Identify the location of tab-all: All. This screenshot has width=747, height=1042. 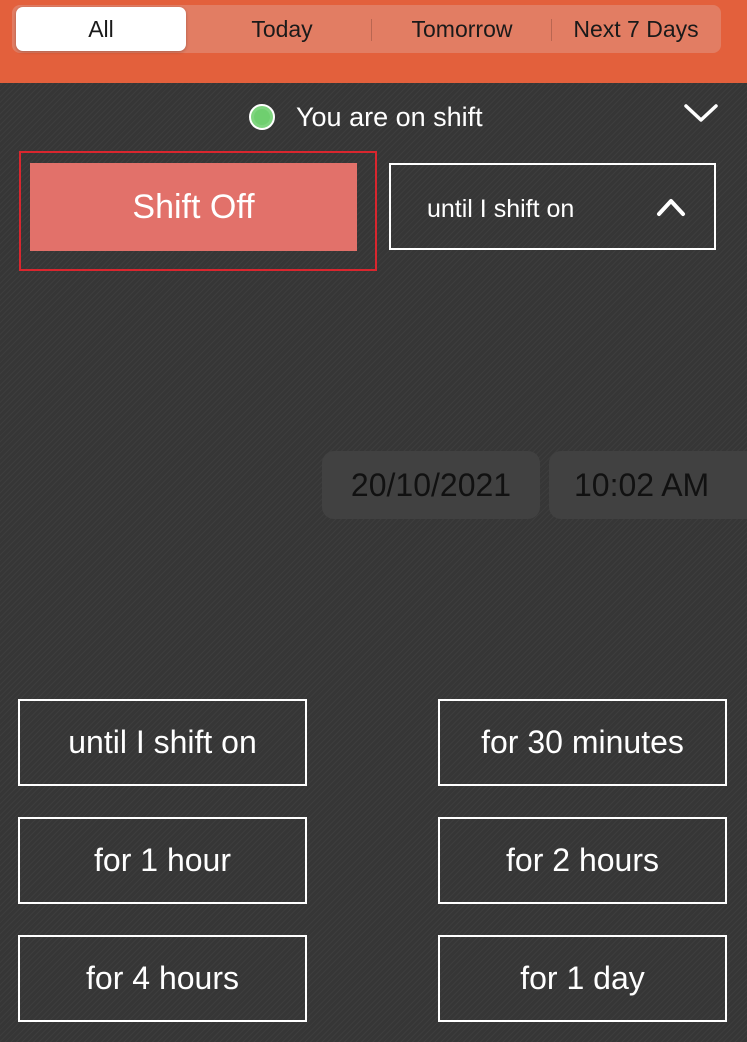
(101, 29).